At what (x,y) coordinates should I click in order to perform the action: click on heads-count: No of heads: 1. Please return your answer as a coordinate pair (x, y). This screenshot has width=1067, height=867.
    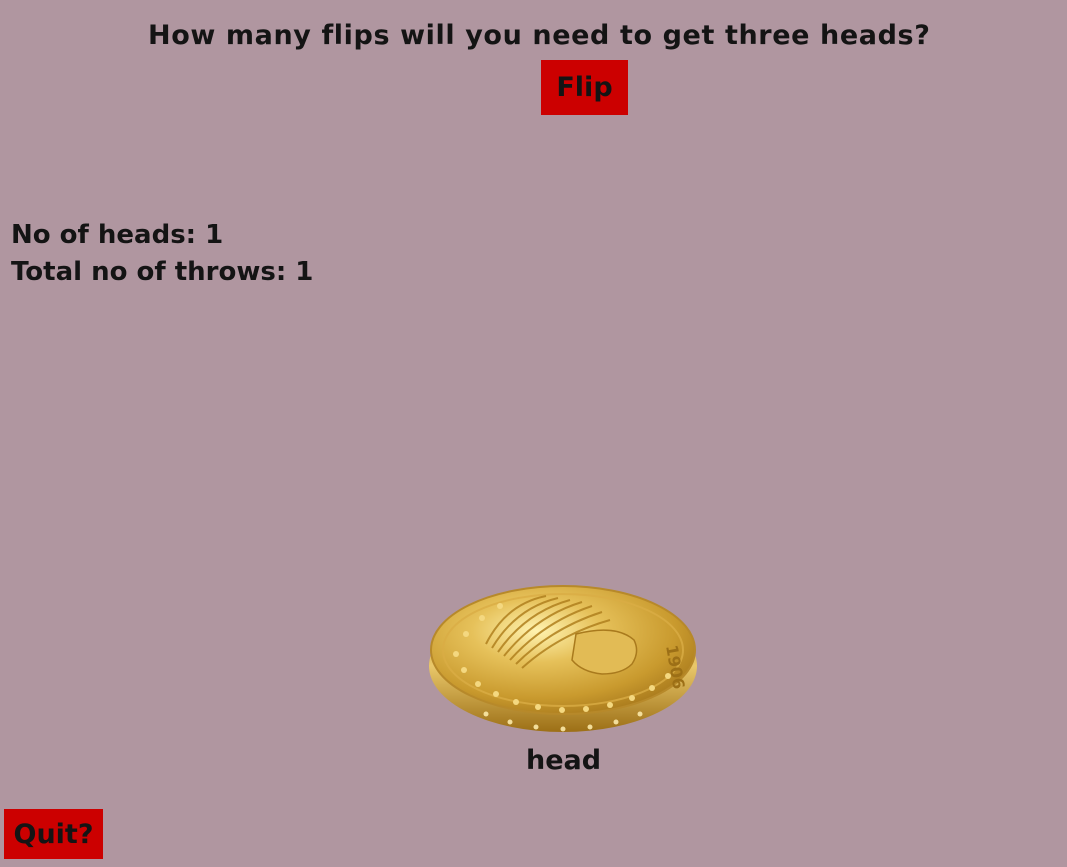
    Looking at the image, I should click on (117, 235).